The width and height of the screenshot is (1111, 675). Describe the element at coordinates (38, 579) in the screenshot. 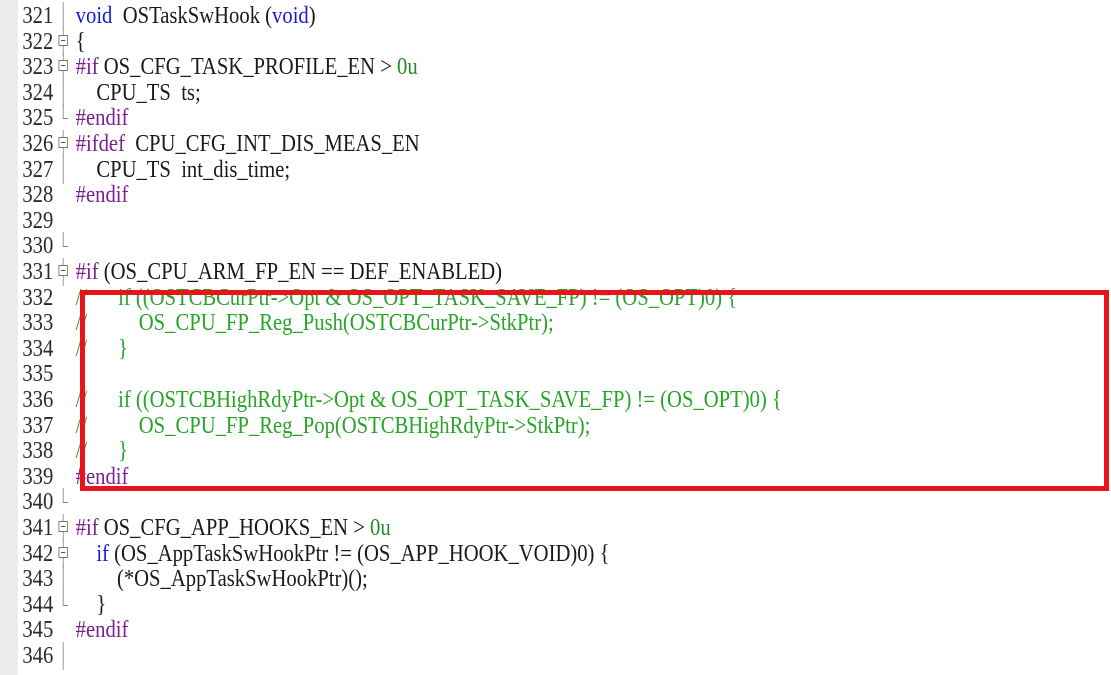

I see `line-number: 343` at that location.